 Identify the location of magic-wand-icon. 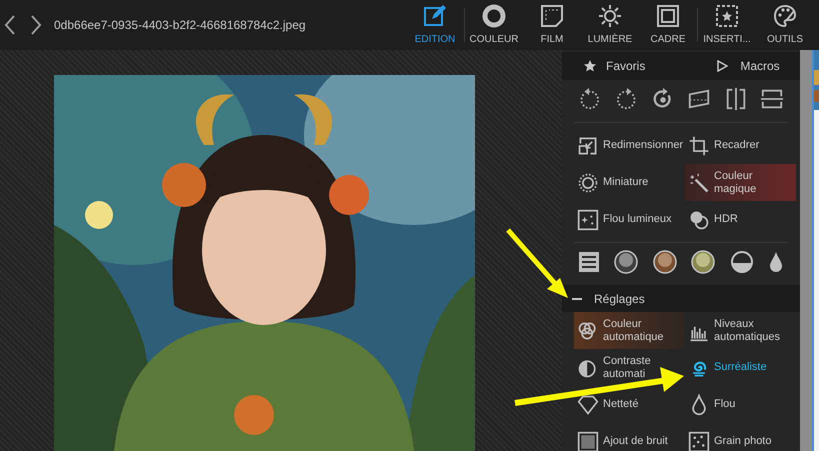
(699, 183).